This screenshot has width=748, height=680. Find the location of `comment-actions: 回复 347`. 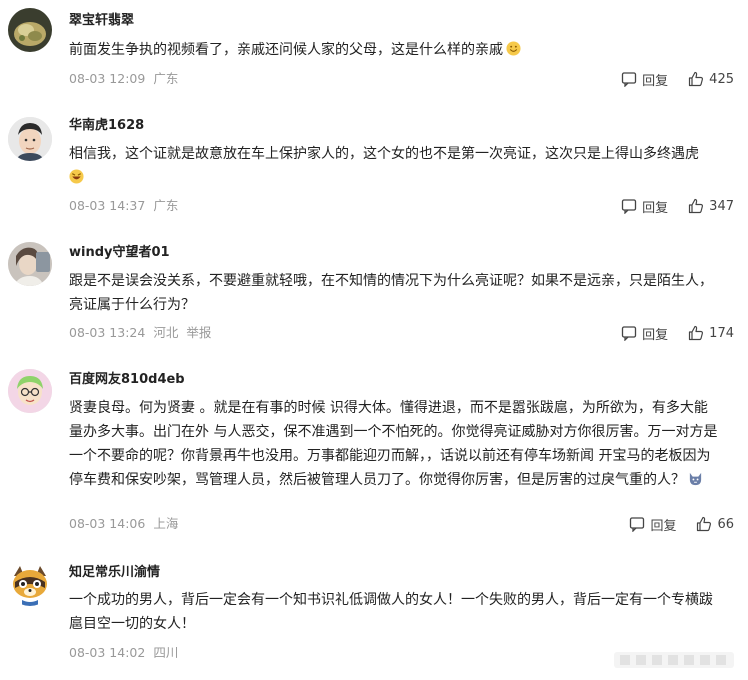

comment-actions: 回复 347 is located at coordinates (677, 206).